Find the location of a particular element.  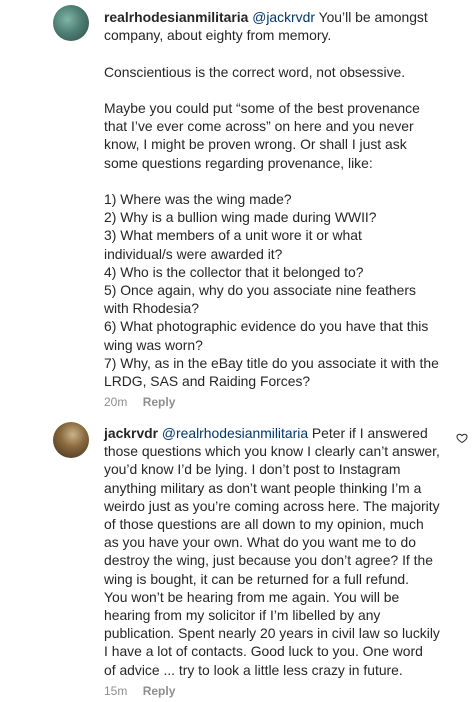

comment-mention: @realrhodesianmilitaria is located at coordinates (235, 433).